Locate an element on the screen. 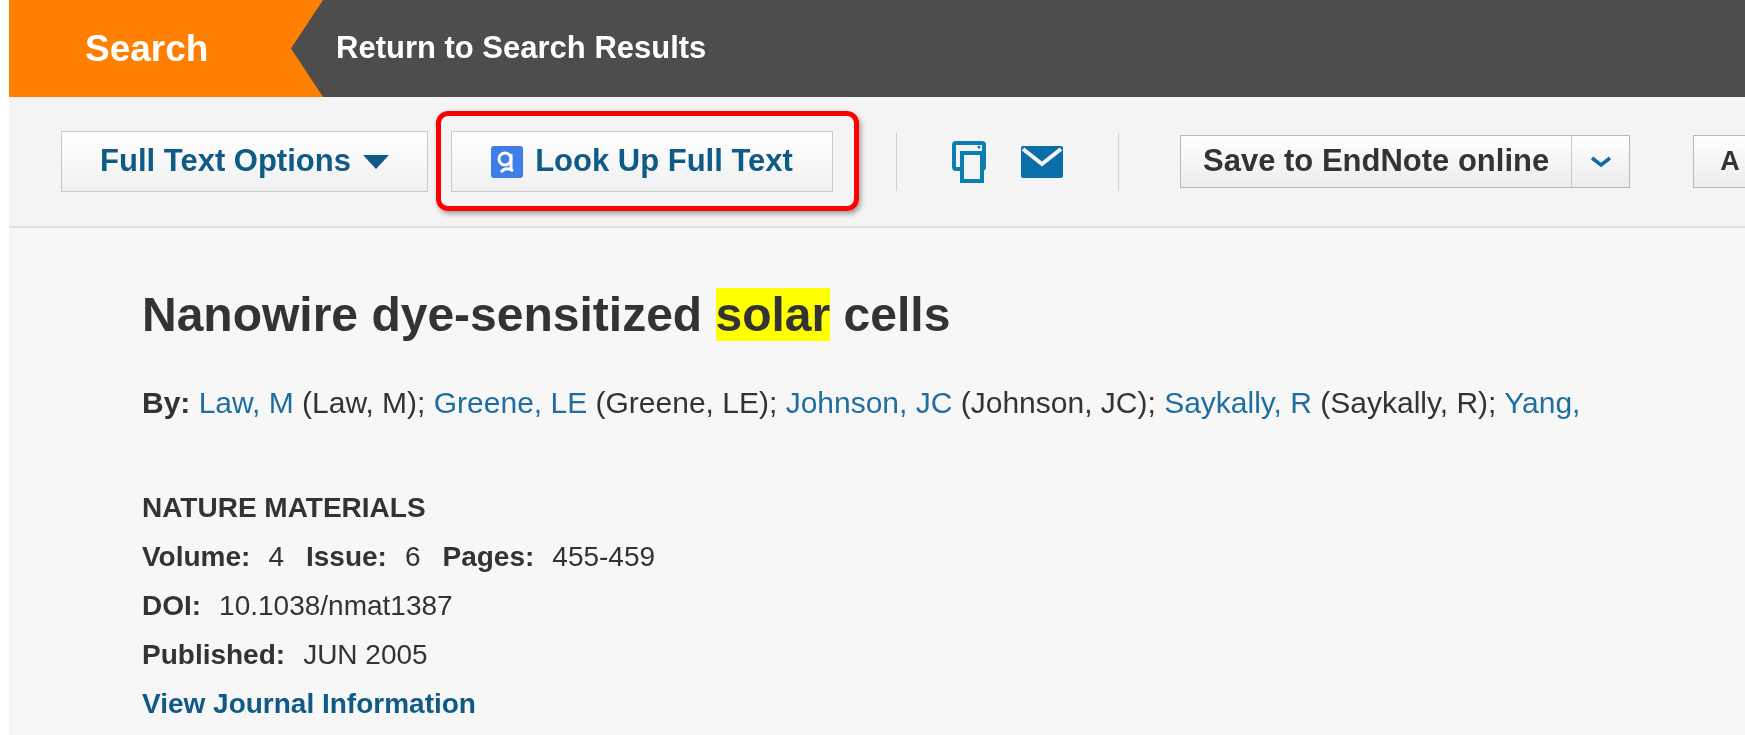 The height and width of the screenshot is (735, 1745). author-link: Saykally, R is located at coordinates (1238, 402).